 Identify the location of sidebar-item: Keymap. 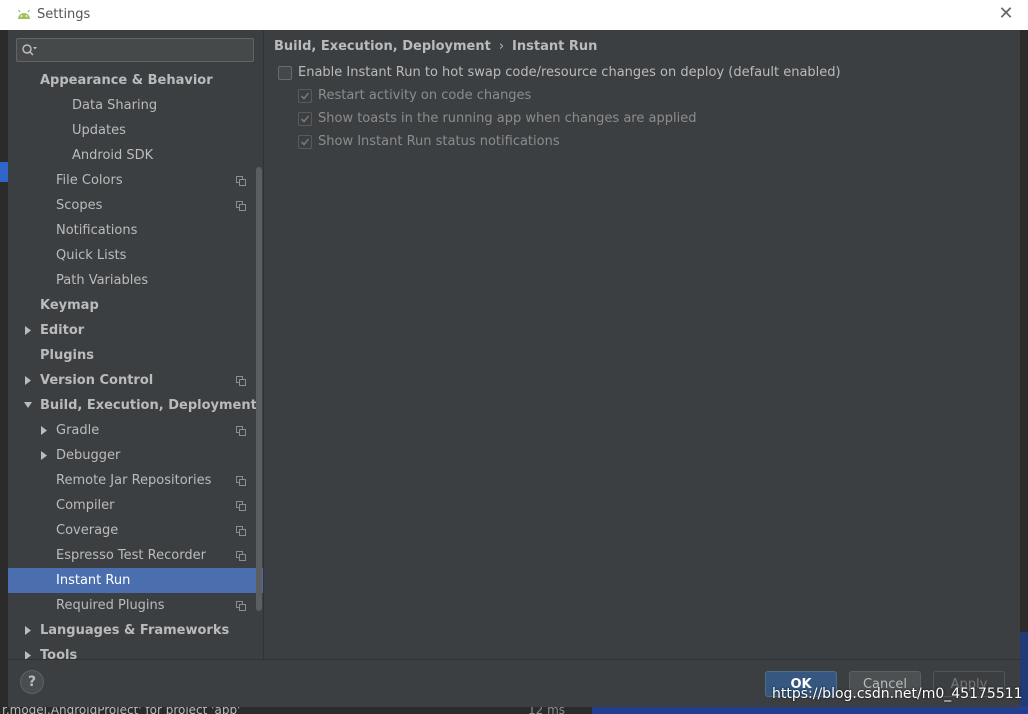
(135, 305).